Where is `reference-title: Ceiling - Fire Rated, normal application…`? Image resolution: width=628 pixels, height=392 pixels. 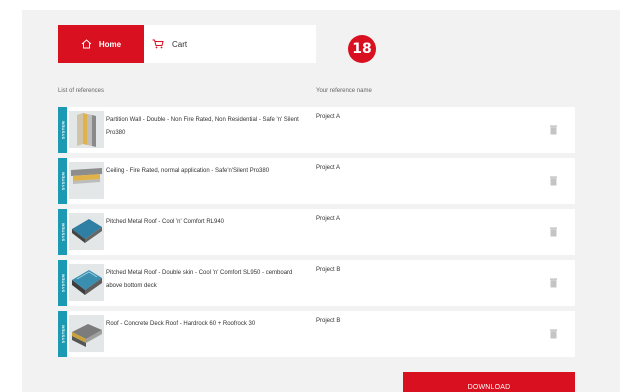 reference-title: Ceiling - Fire Rated, normal application… is located at coordinates (188, 171).